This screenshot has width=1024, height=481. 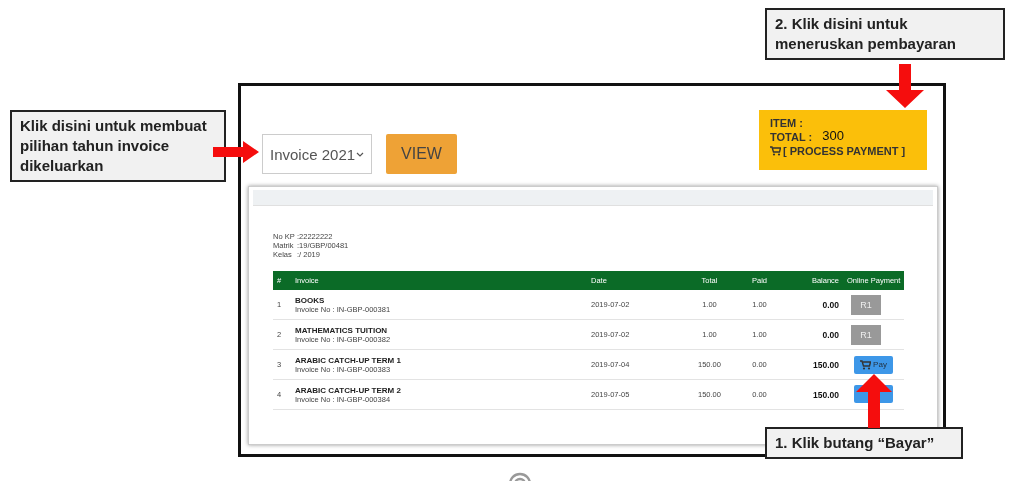 I want to click on invoice-title: BOOKS, so click(x=310, y=300).